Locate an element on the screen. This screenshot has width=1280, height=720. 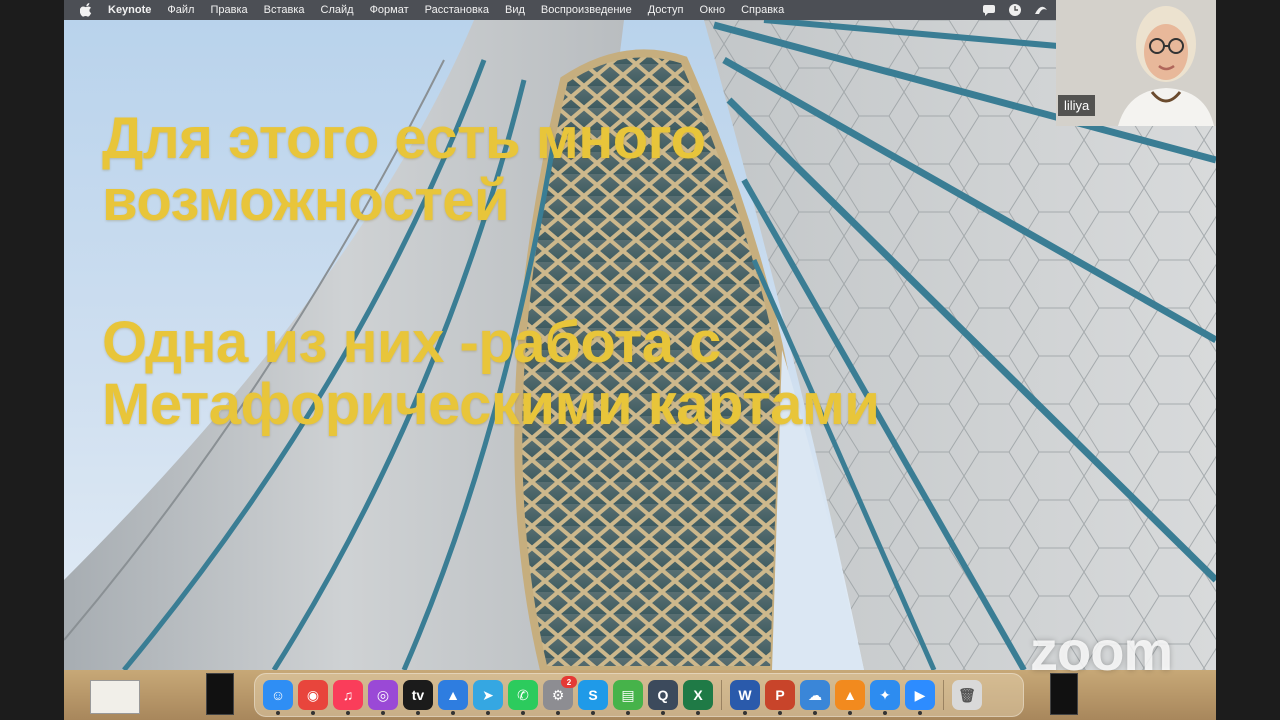
menu-share: Доступ is located at coordinates (666, 10).